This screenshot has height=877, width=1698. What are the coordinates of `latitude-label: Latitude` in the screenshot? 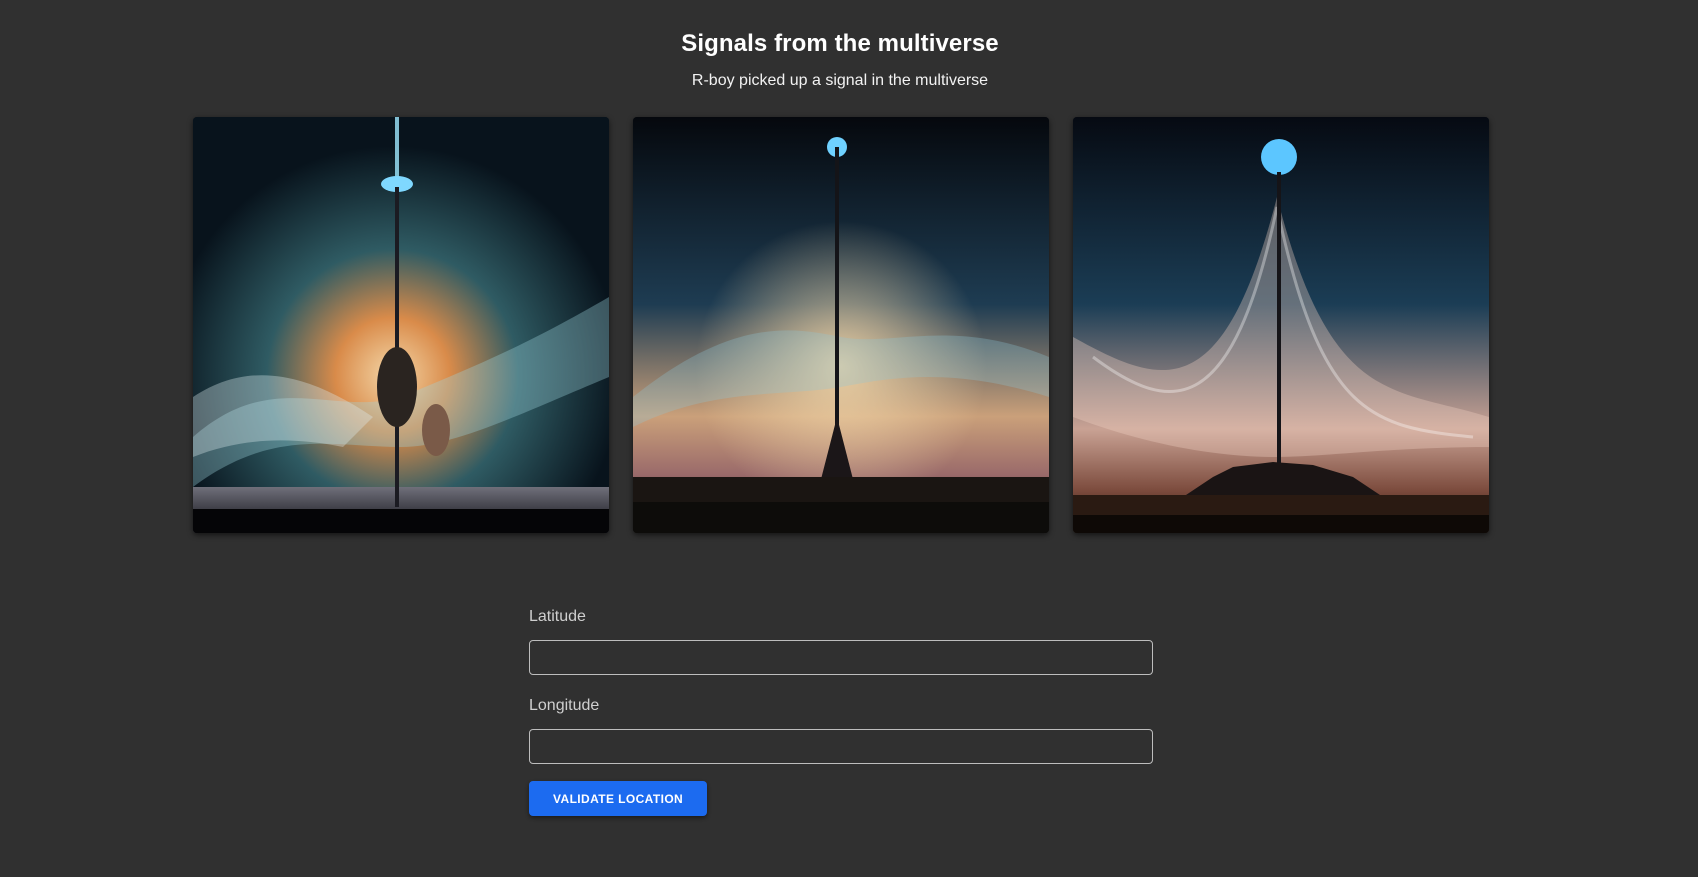 It's located at (557, 616).